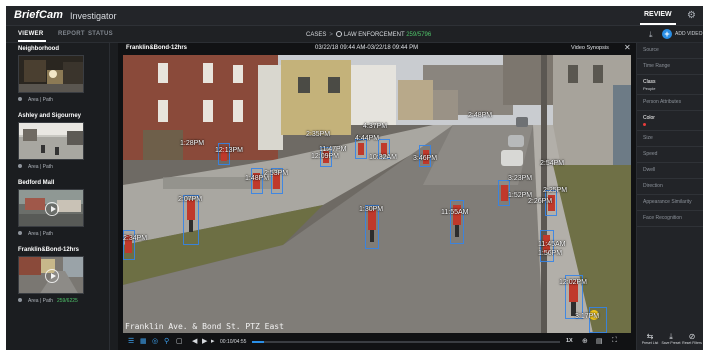 The height and width of the screenshot is (356, 709). I want to click on timestamp-label: 1:30PM, so click(371, 209).